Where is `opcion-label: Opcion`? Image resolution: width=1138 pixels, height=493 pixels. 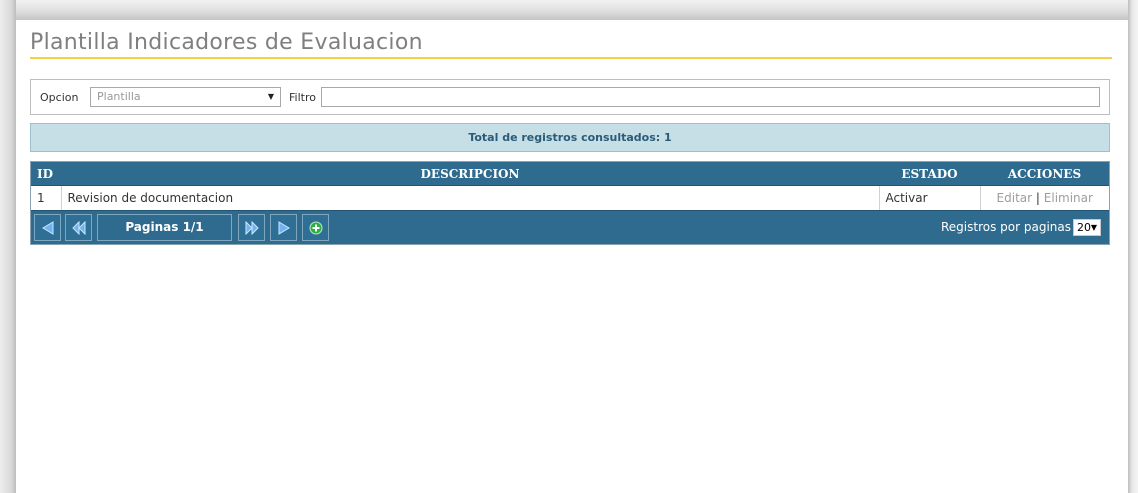
opcion-label: Opcion is located at coordinates (59, 97).